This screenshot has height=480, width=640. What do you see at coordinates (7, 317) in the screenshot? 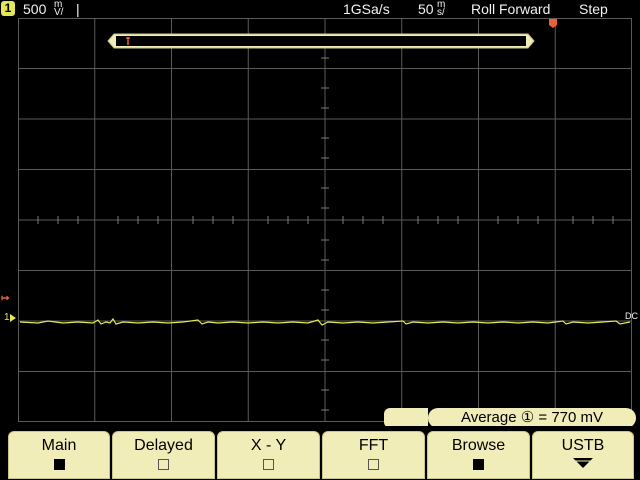
I see `ground-reference-ch1: 1` at bounding box center [7, 317].